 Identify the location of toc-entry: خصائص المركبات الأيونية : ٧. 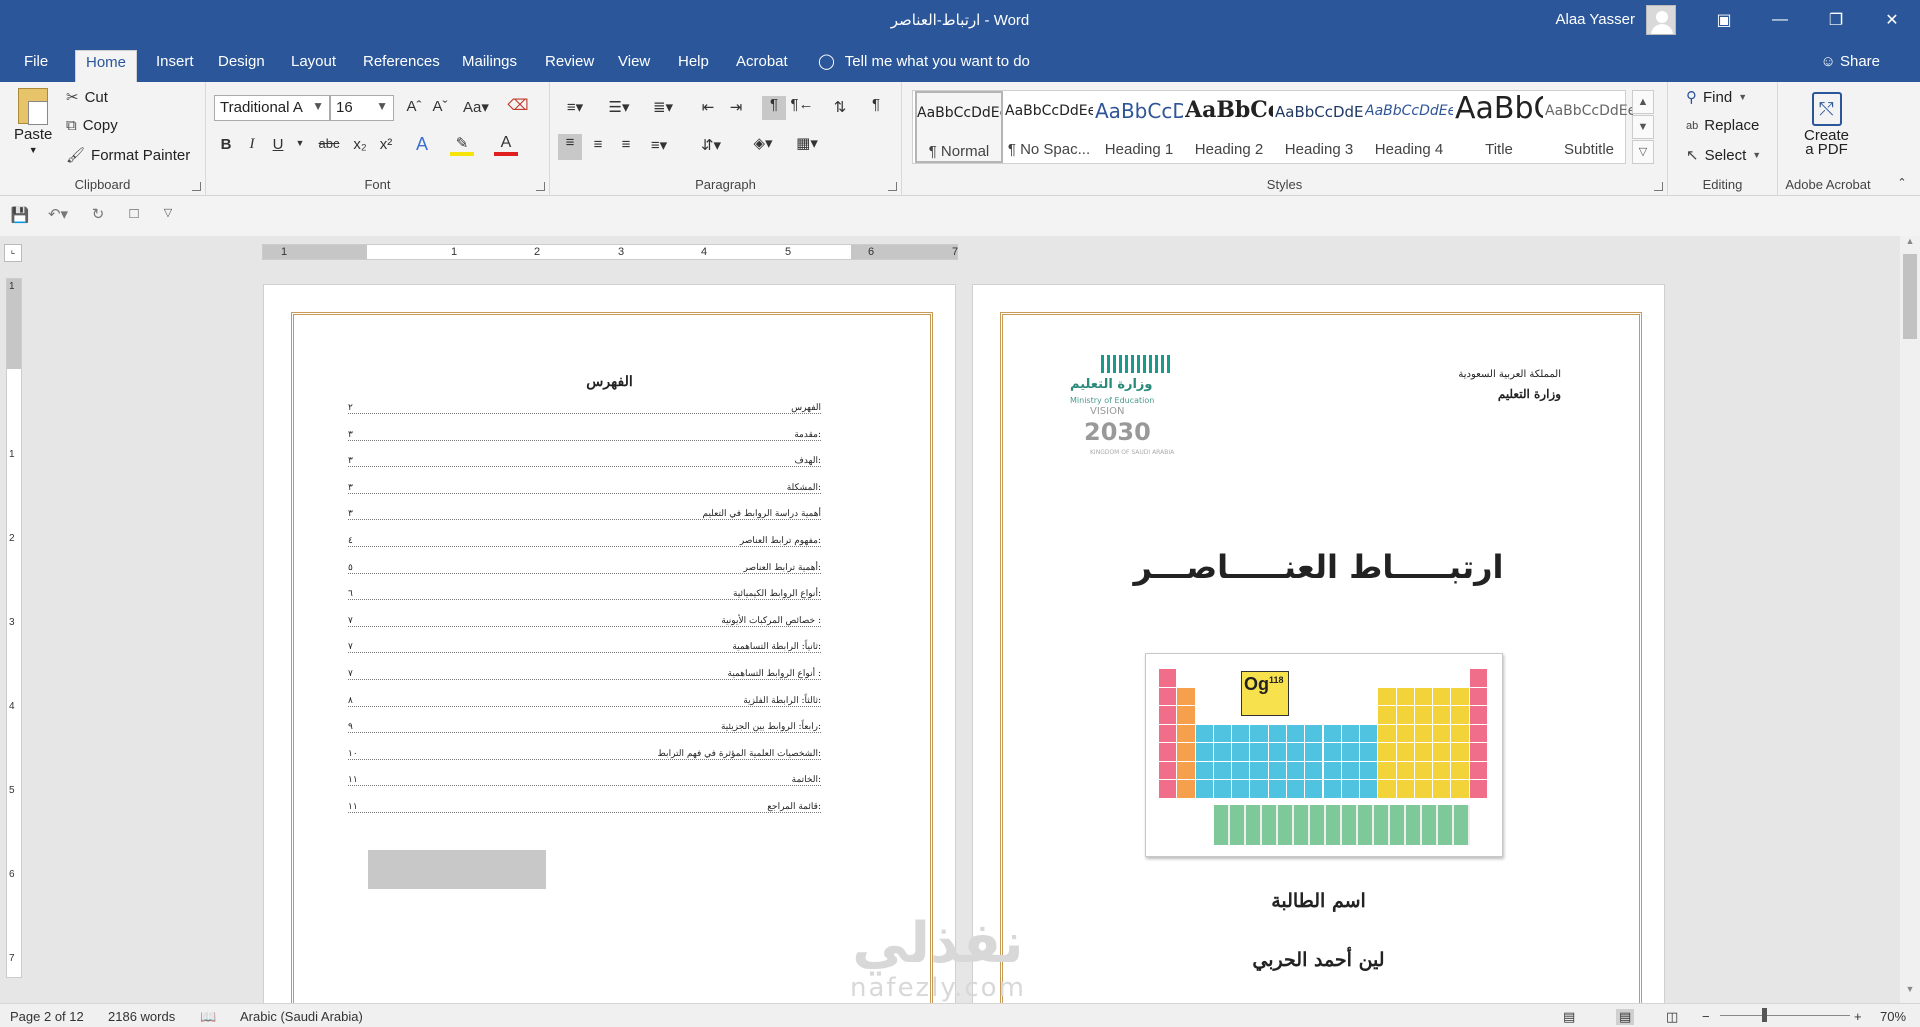
(584, 618).